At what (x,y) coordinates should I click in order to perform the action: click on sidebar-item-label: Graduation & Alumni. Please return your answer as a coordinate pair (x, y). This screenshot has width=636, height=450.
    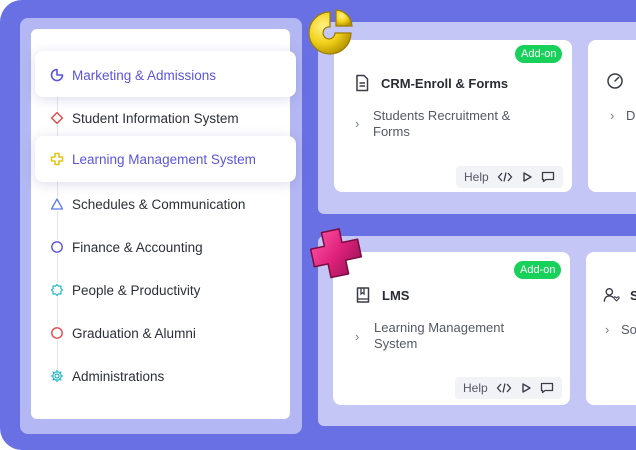
    Looking at the image, I should click on (134, 333).